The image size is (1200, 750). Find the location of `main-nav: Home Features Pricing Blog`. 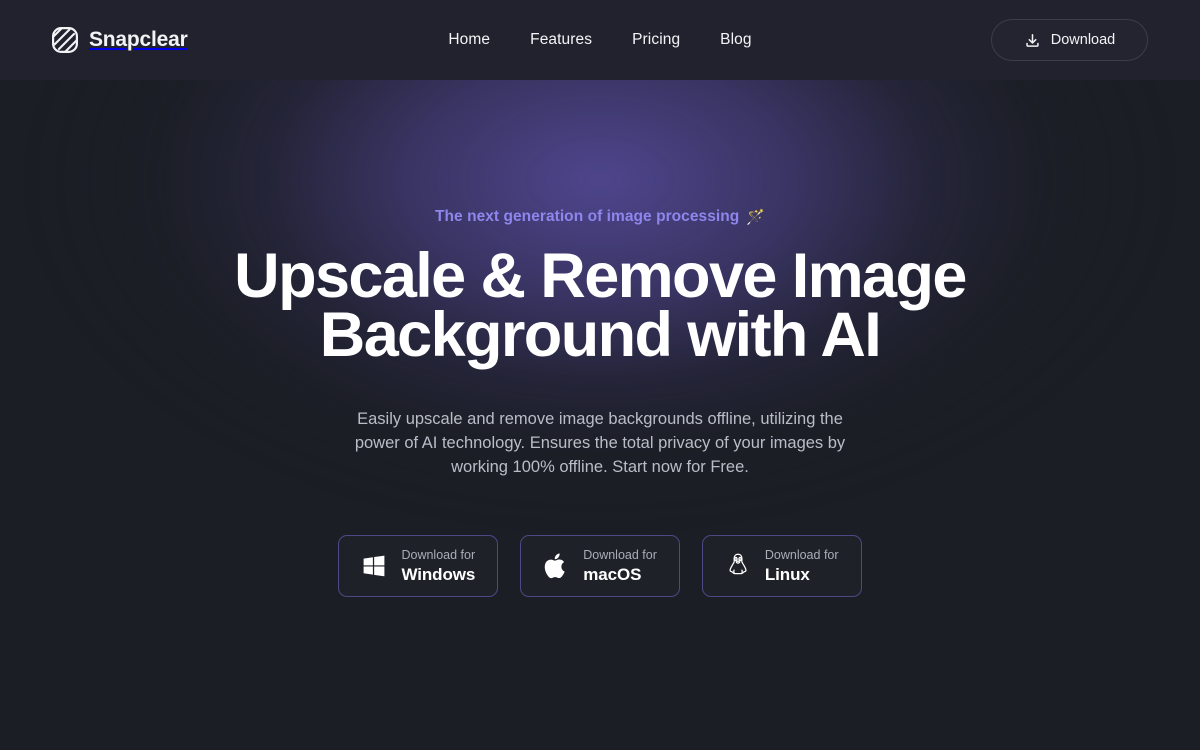

main-nav: Home Features Pricing Blog is located at coordinates (599, 40).